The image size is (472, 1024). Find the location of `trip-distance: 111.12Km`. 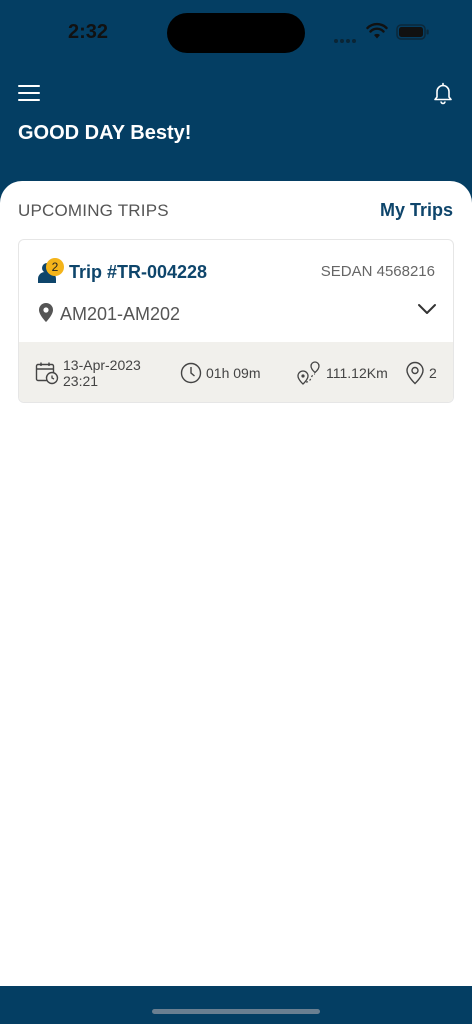

trip-distance: 111.12Km is located at coordinates (342, 372).